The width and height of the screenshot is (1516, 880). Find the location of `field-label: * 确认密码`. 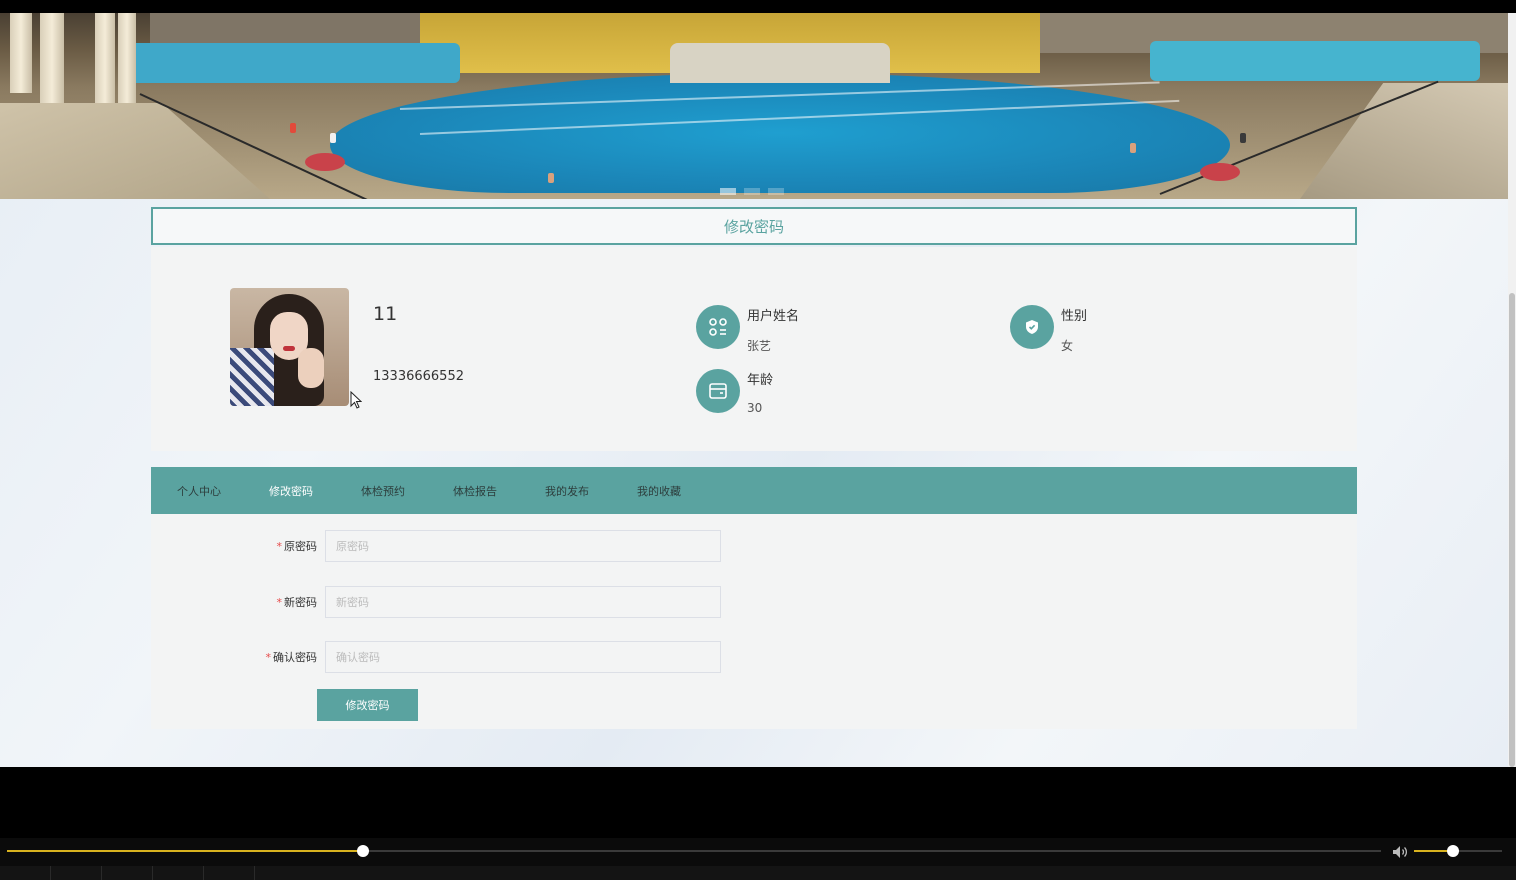

field-label: * 确认密码 is located at coordinates (292, 657).